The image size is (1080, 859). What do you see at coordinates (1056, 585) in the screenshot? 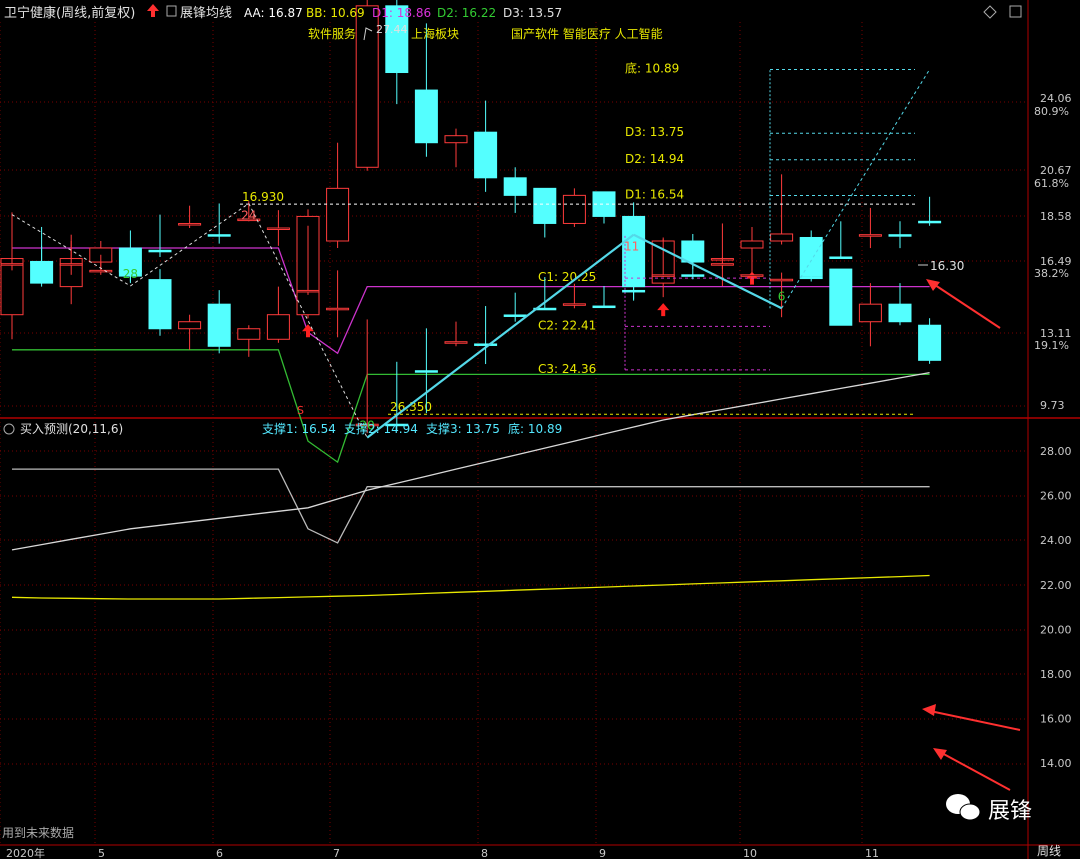
I see `sub-y-tick-3: 22.00` at bounding box center [1056, 585].